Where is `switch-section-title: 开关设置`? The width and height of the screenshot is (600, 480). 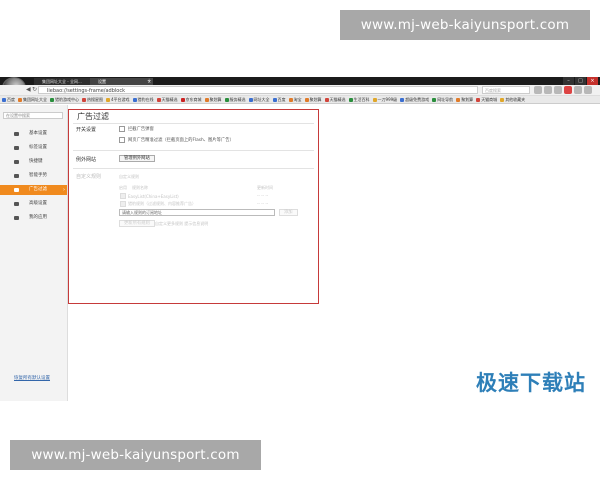 switch-section-title: 开关设置 is located at coordinates (86, 130).